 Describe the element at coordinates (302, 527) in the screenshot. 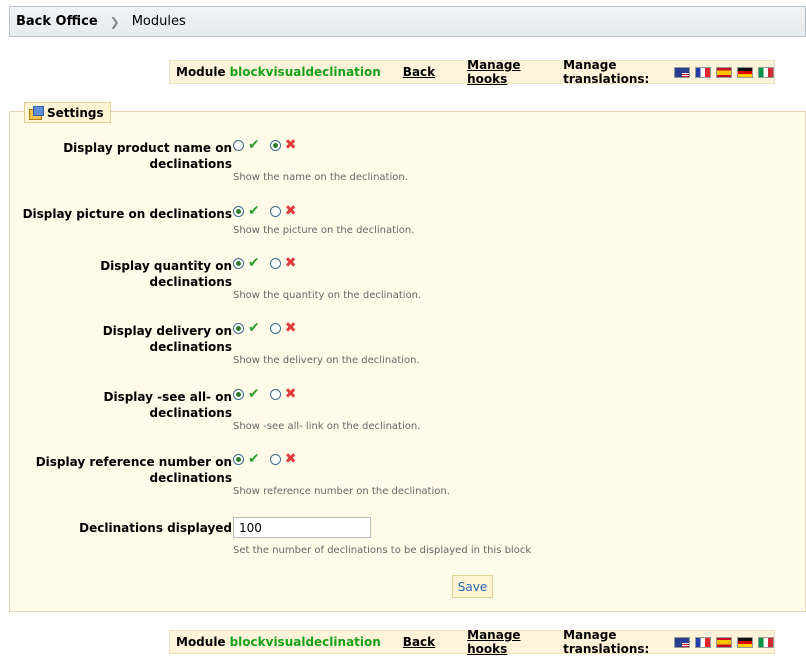

I see `declinations-input` at that location.